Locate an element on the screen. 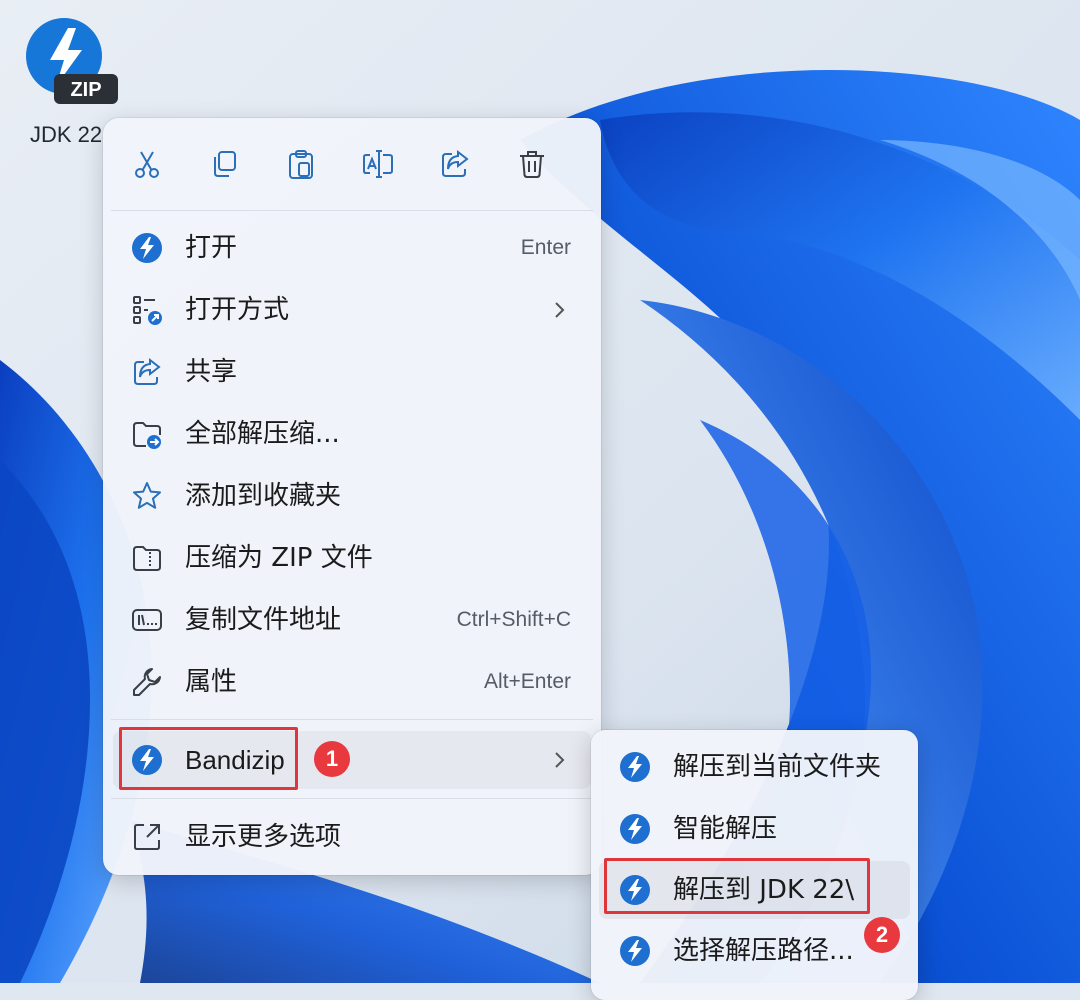 The width and height of the screenshot is (1080, 1000). extract-folder-icon is located at coordinates (147, 435).